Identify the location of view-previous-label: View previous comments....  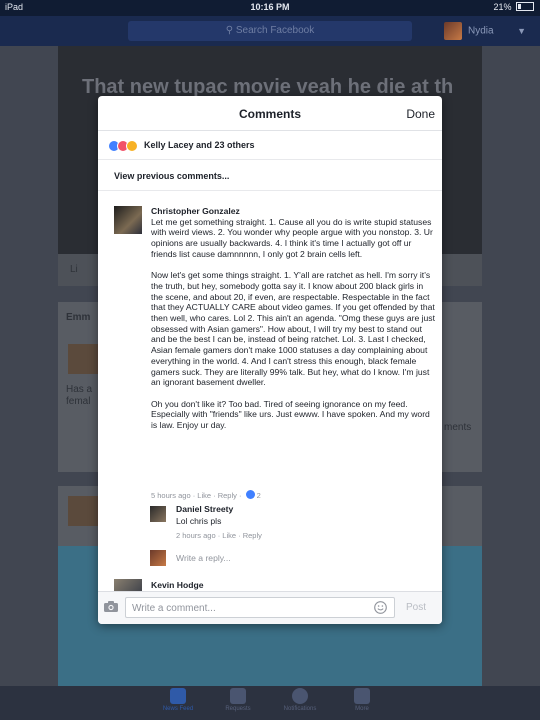
(172, 176).